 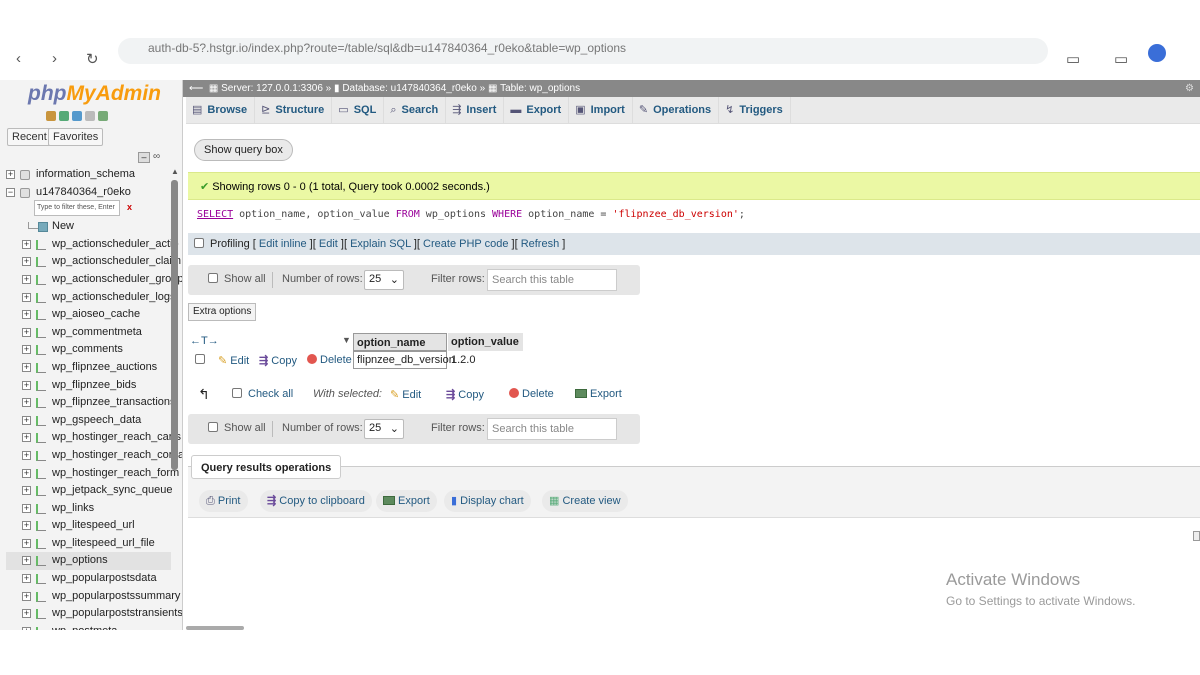 What do you see at coordinates (405, 394) in the screenshot?
I see `bulk-edit-button: ✎ Edit` at bounding box center [405, 394].